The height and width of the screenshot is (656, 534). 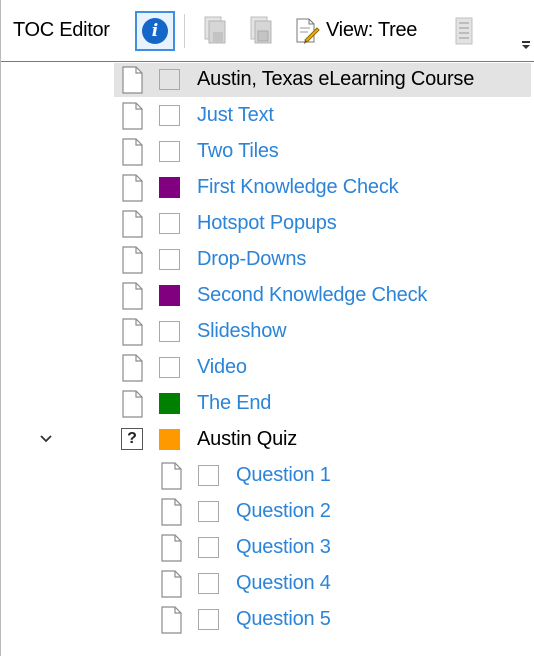 What do you see at coordinates (222, 367) in the screenshot?
I see `tree-item-label: Video` at bounding box center [222, 367].